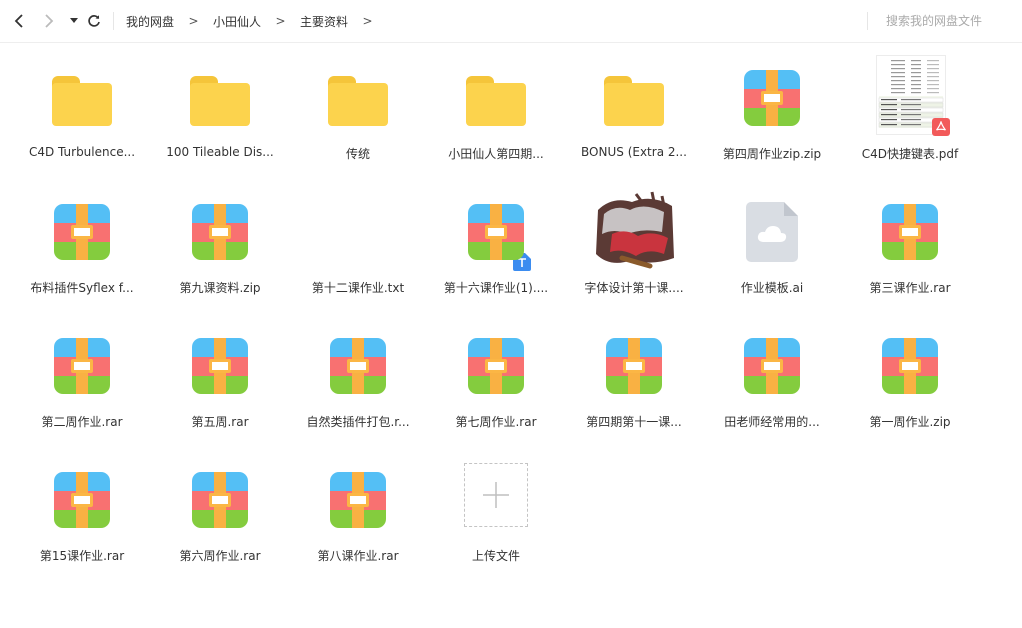 This screenshot has width=1022, height=628. I want to click on history-dropdown-button, so click(74, 21).